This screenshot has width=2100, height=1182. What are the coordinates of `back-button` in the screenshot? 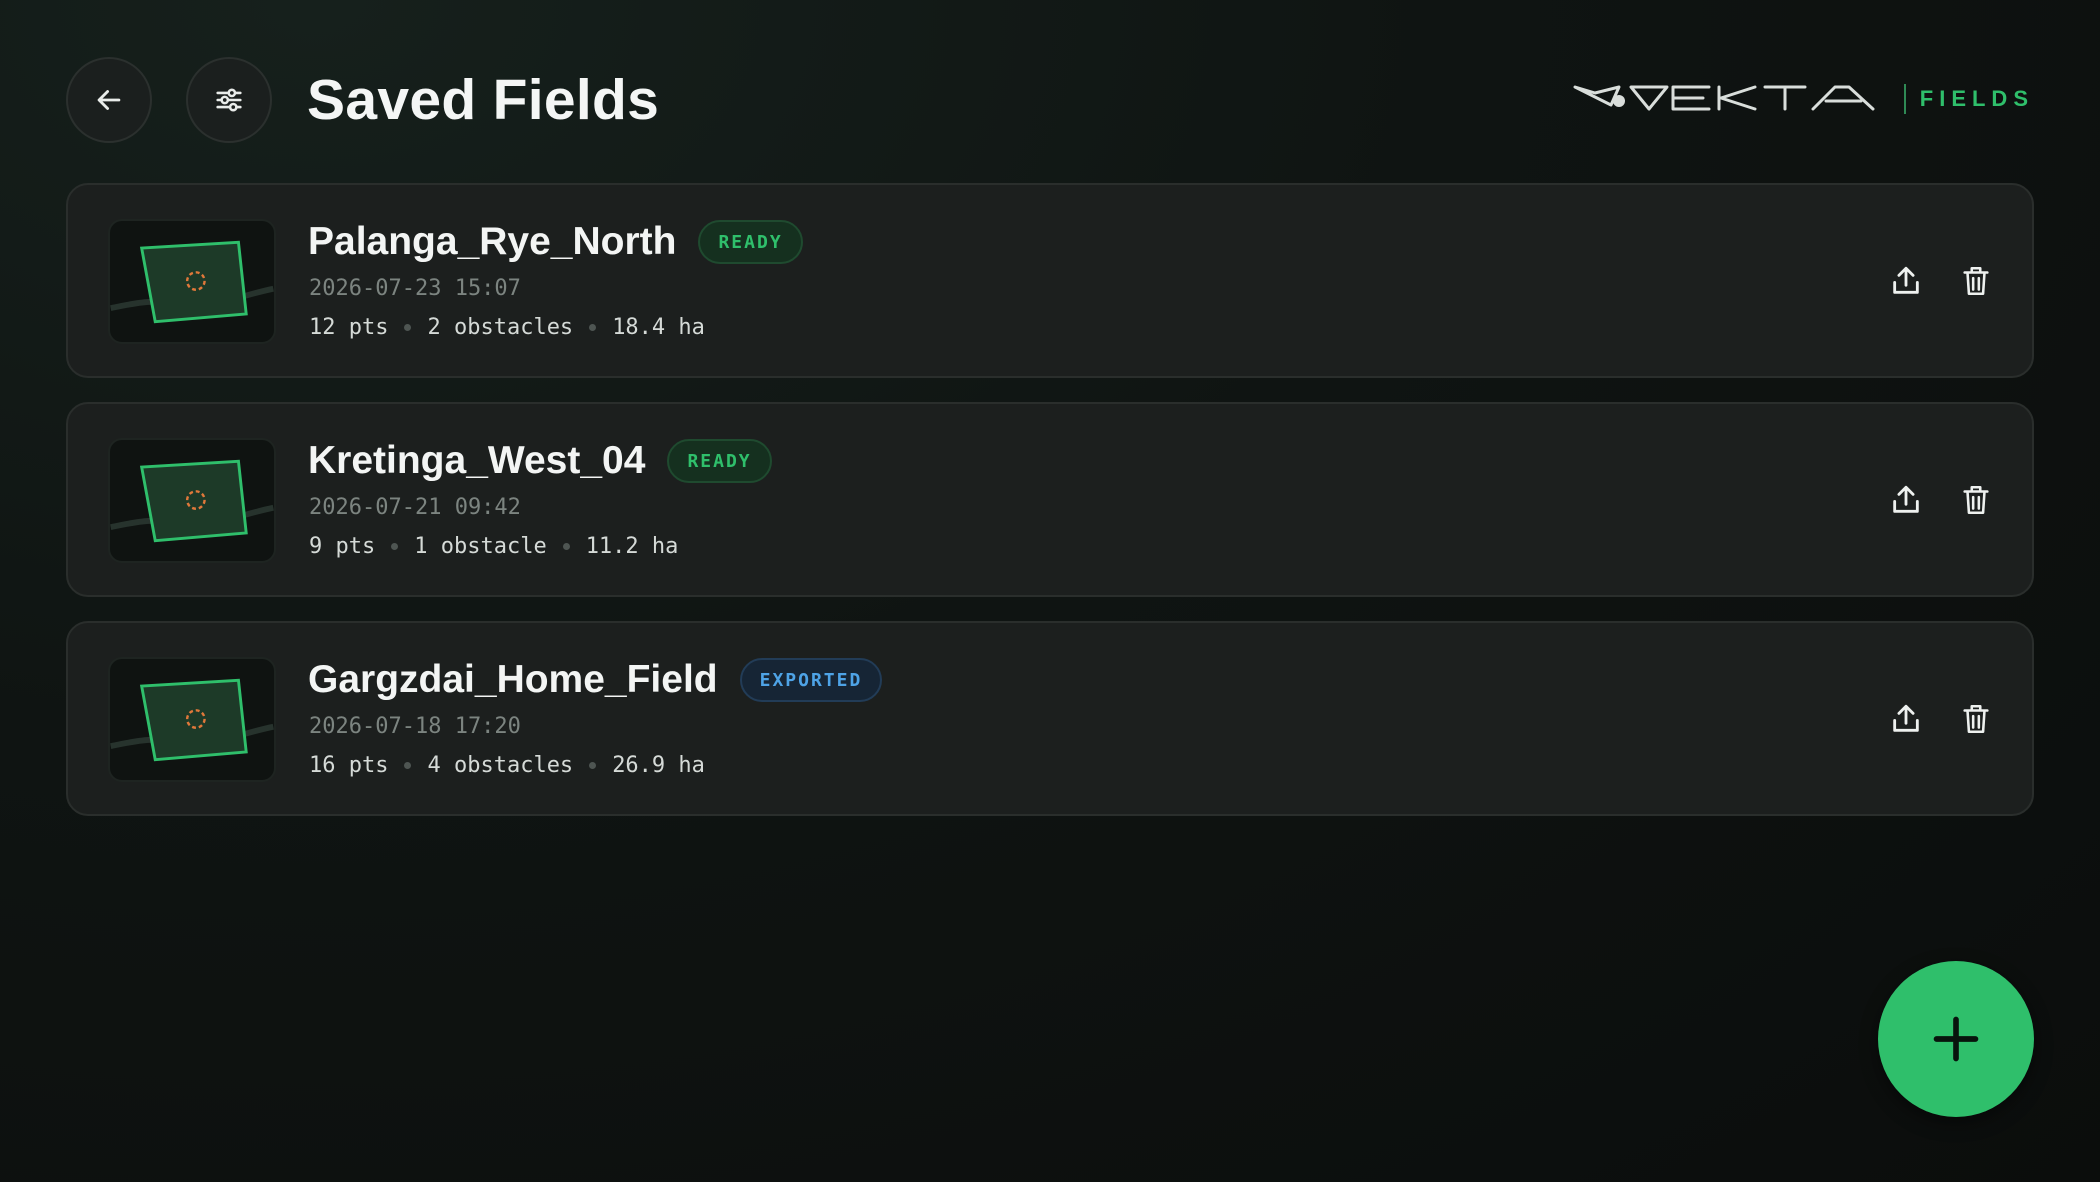 It's located at (109, 100).